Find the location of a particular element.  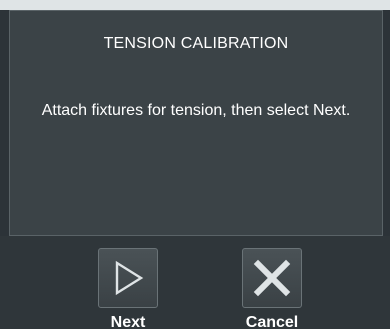

cancel-button: Cancel is located at coordinates (272, 288).